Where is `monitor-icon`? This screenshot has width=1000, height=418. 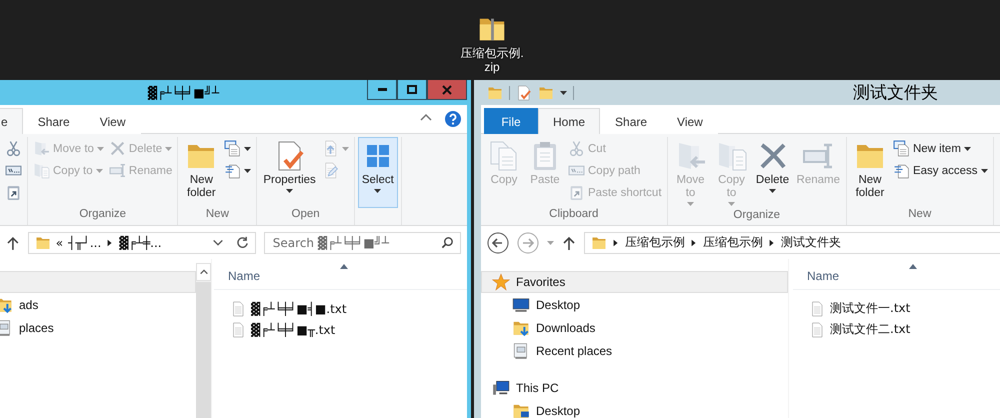
monitor-icon is located at coordinates (521, 305).